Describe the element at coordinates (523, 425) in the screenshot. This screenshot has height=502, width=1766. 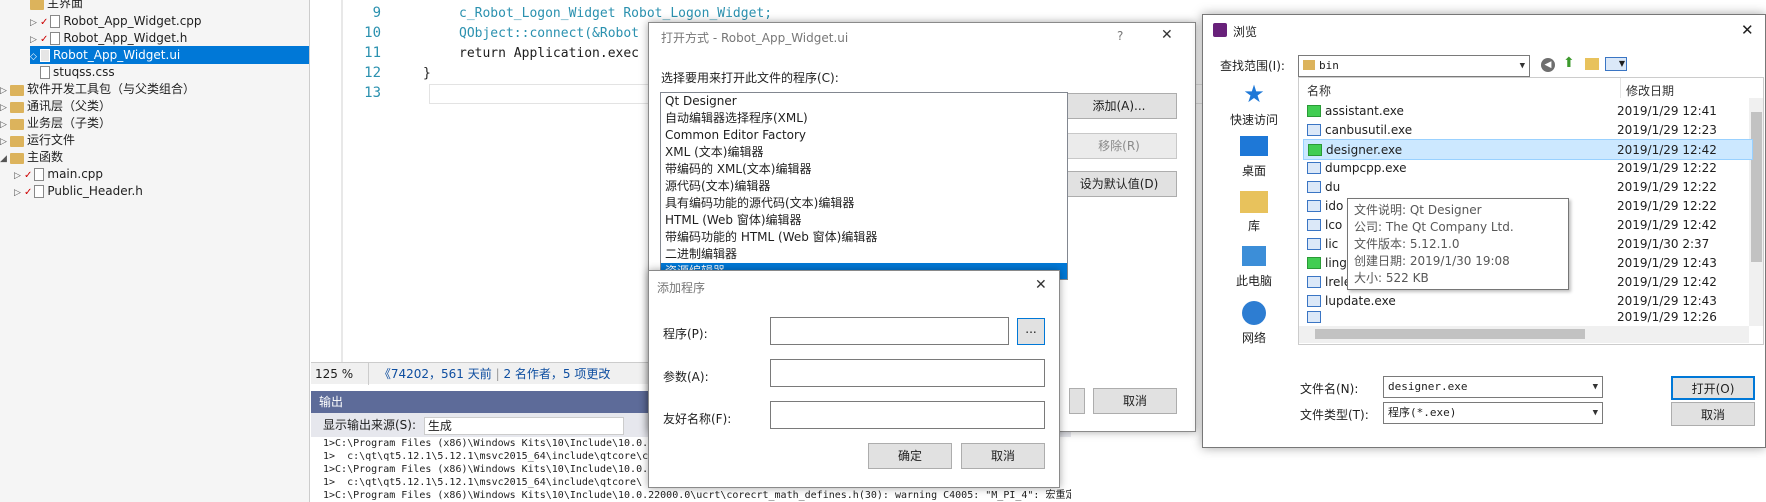
I see `output-source-select: 生成` at that location.